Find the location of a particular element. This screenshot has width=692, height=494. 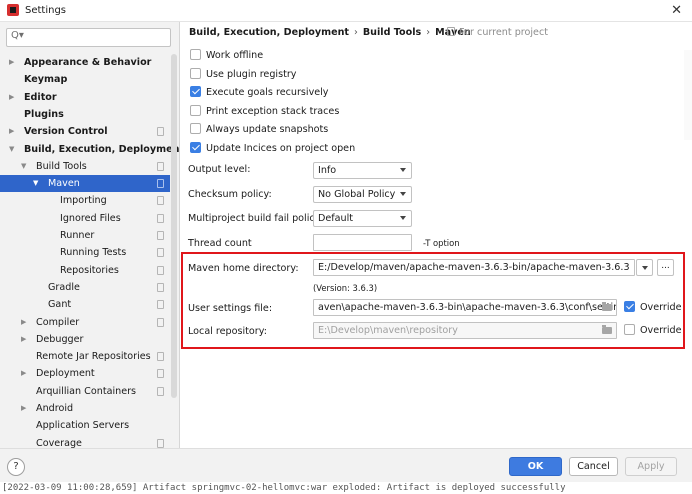

dialog-footer: ? OK Cancel Apply is located at coordinates (346, 465).